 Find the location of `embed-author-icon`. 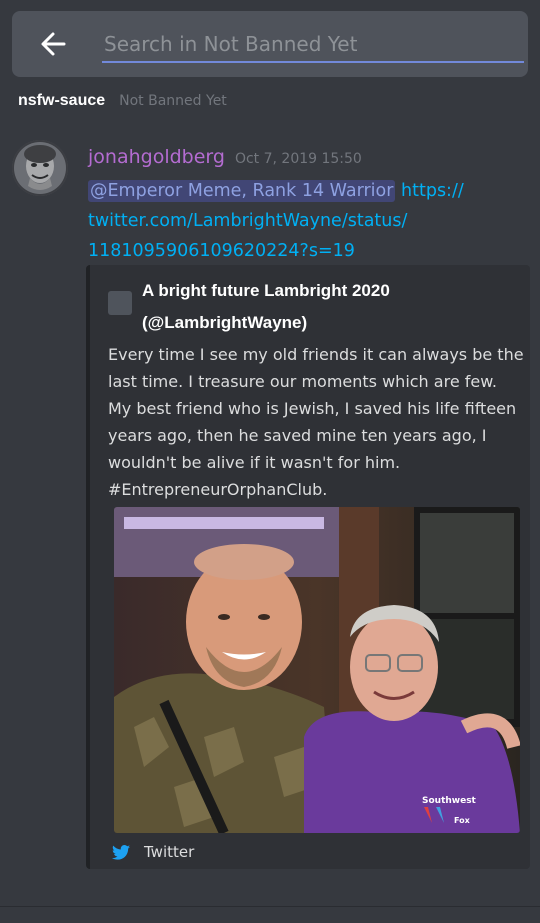

embed-author-icon is located at coordinates (120, 303).